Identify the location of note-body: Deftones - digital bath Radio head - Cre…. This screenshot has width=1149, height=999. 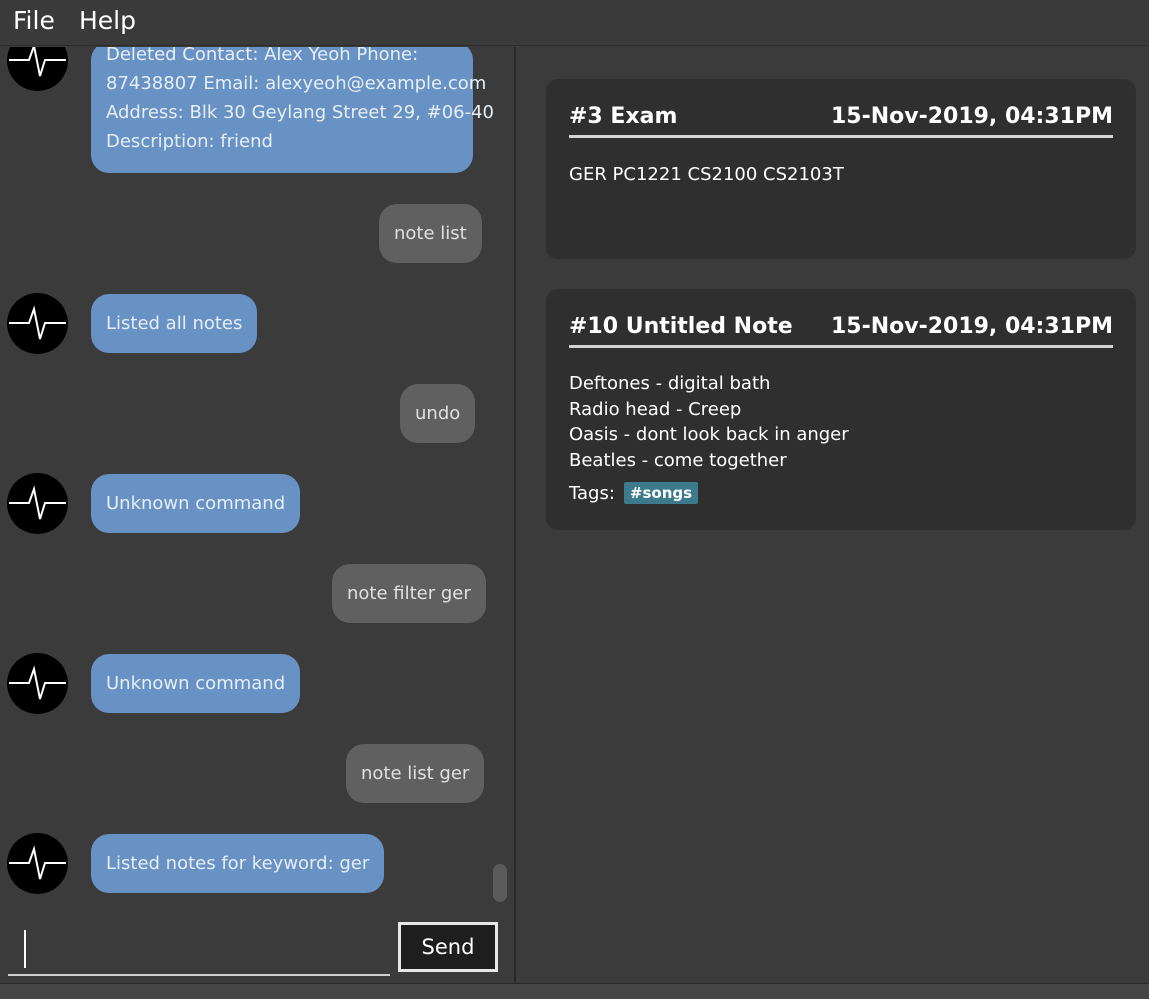
(841, 422).